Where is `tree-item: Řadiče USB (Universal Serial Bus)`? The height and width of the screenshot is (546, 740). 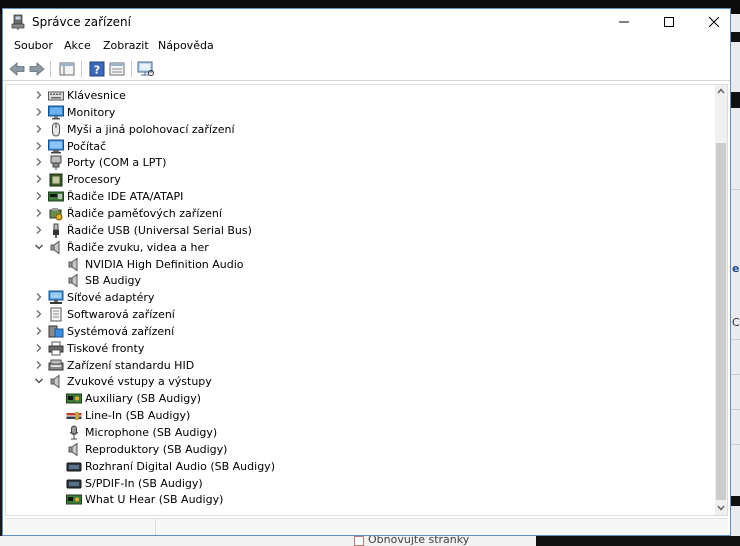 tree-item: Řadiče USB (Universal Serial Bus) is located at coordinates (356, 230).